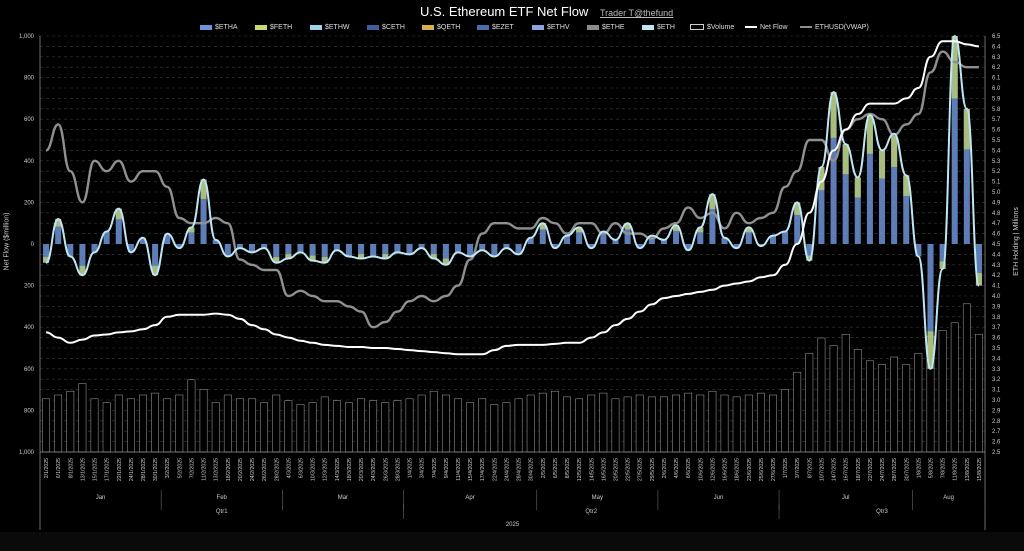 The image size is (1024, 551). I want to click on x-tick-label: 3/4/2025, so click(423, 468).